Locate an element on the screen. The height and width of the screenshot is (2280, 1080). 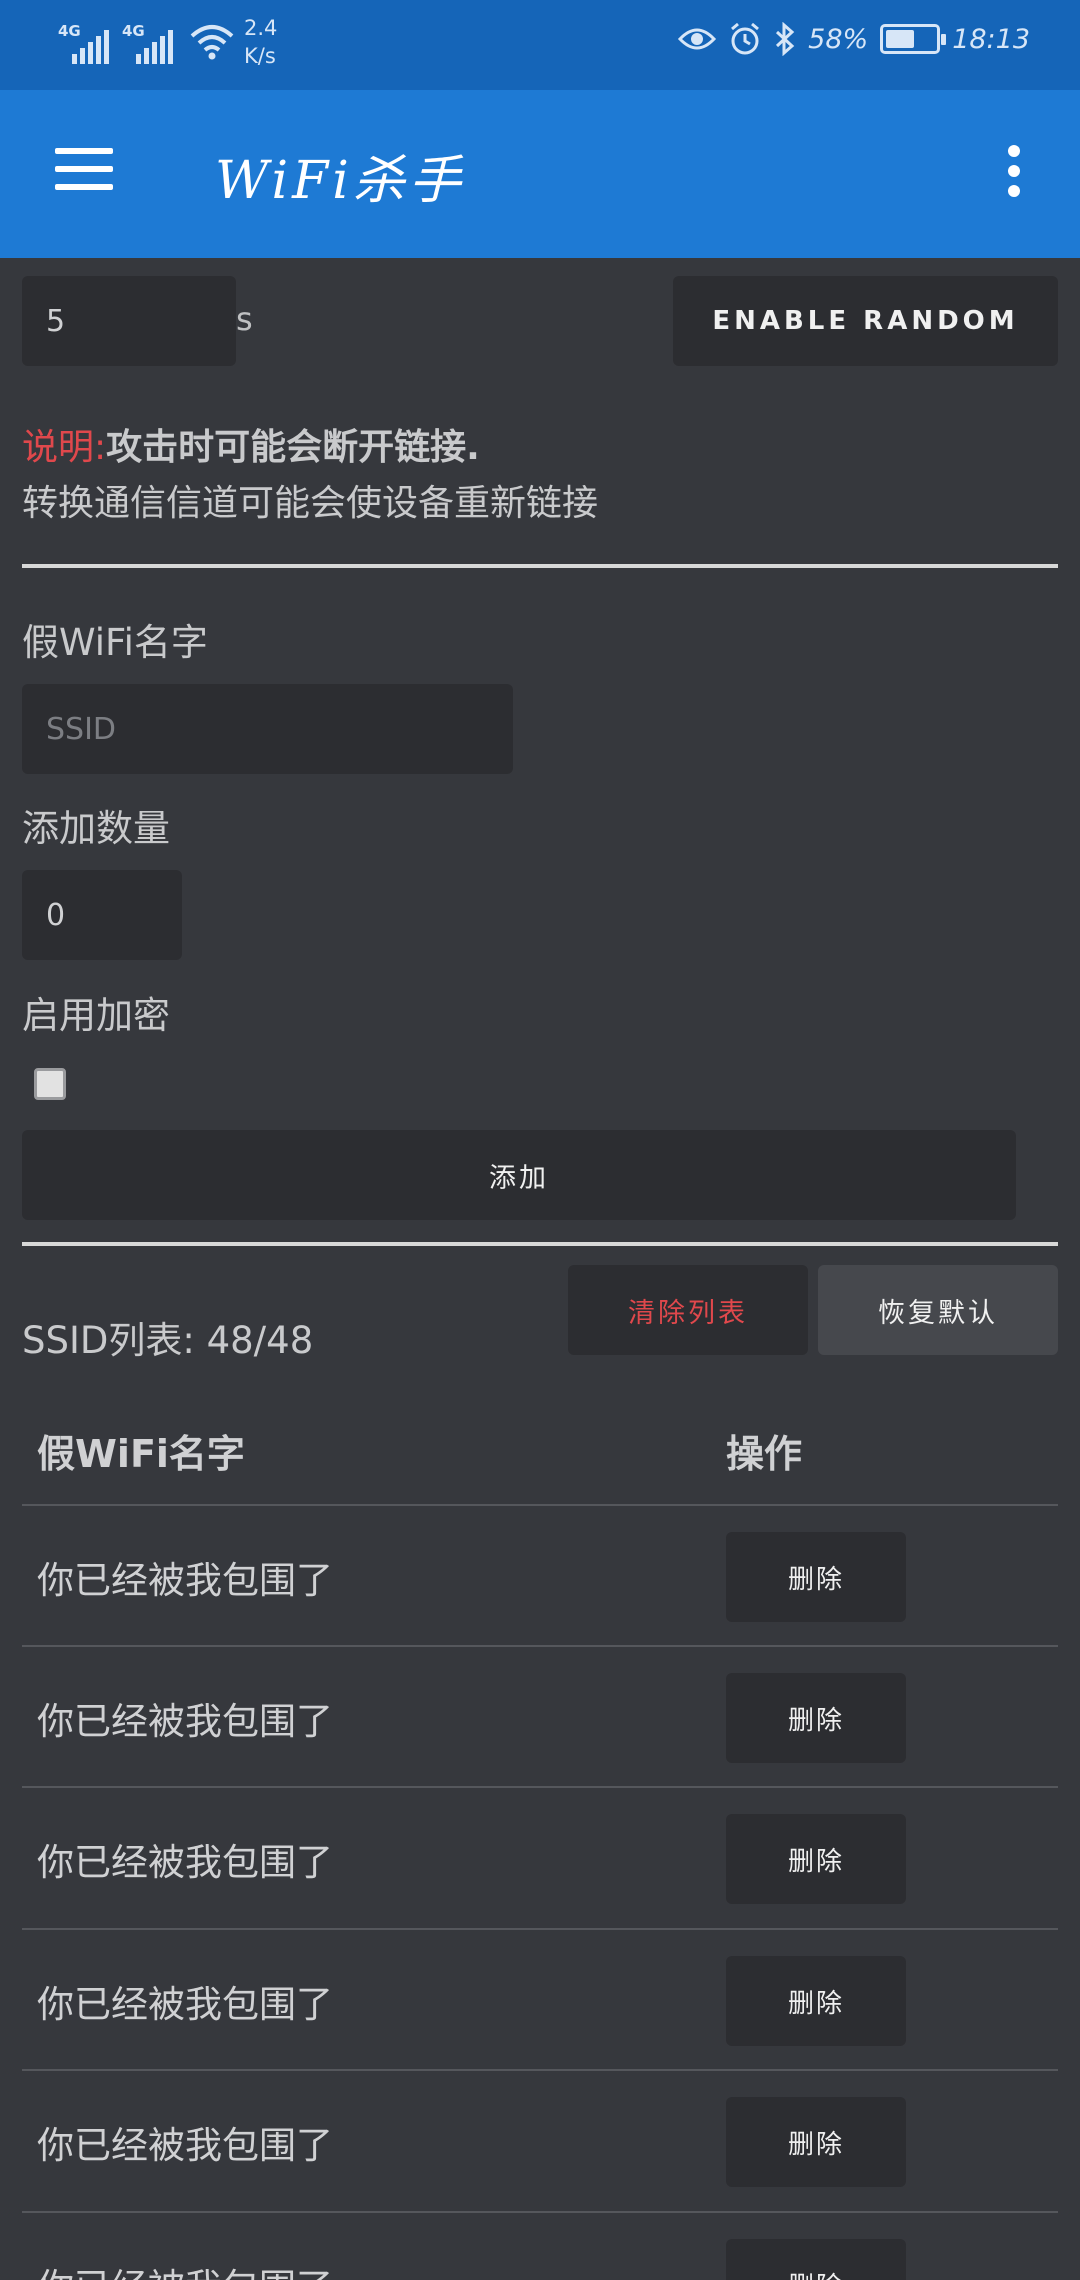
notice-line-1: 说明:攻击时可能会断开链接. is located at coordinates (251, 447).